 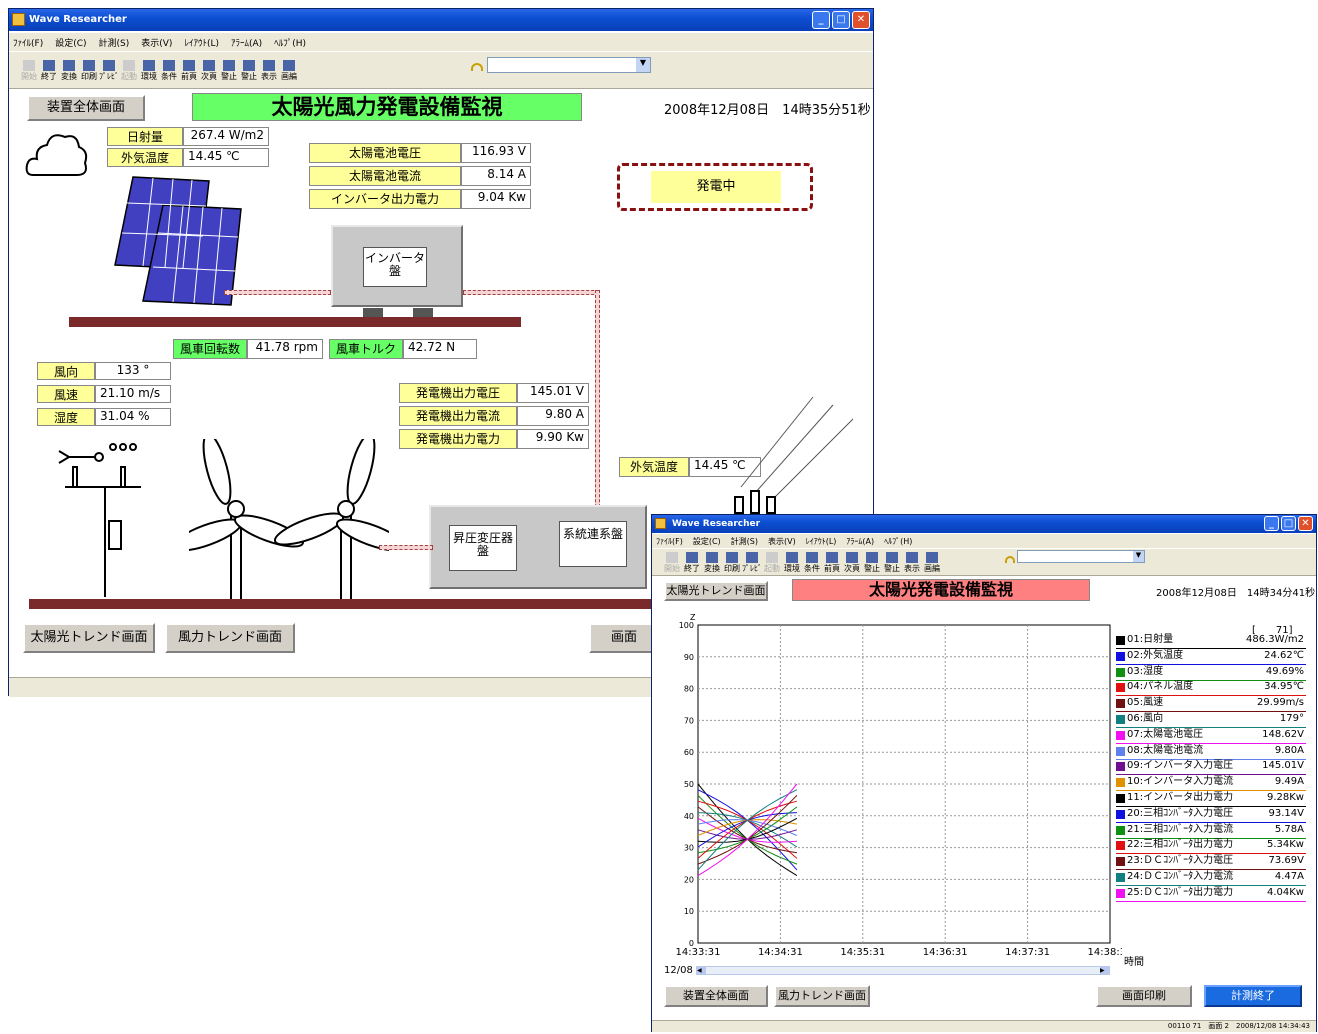 What do you see at coordinates (129, 76) in the screenshot?
I see `tool-label: 起動` at bounding box center [129, 76].